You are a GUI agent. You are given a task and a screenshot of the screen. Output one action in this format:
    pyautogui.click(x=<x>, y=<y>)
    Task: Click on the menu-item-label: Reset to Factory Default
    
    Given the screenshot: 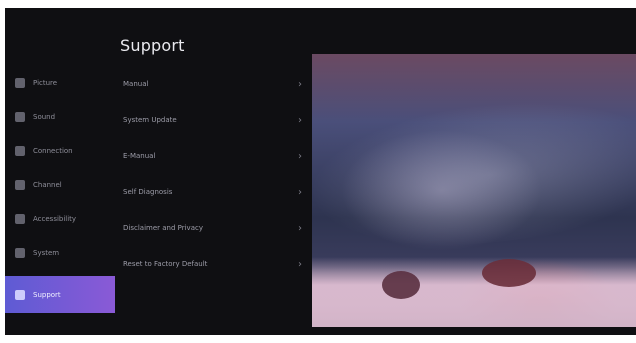 What is the action you would take?
    pyautogui.click(x=165, y=264)
    